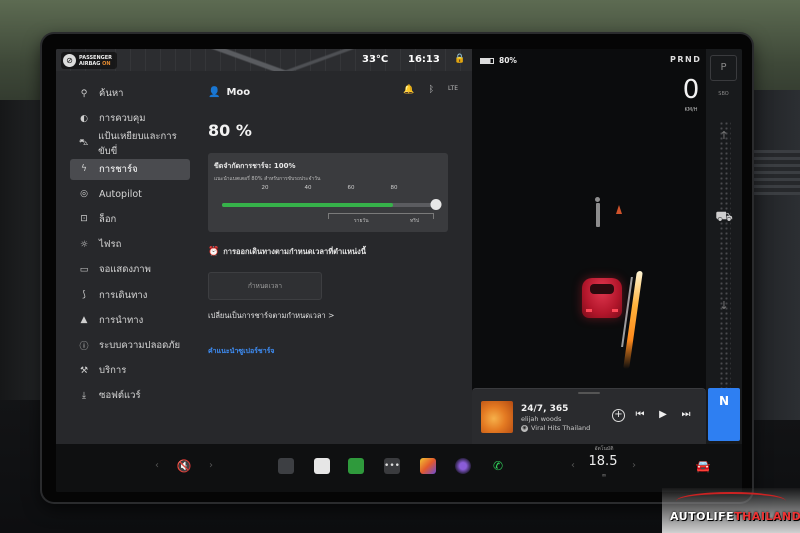 This screenshot has height=533, width=800. What do you see at coordinates (230, 130) in the screenshot?
I see `state-of-charge: 80 %` at bounding box center [230, 130].